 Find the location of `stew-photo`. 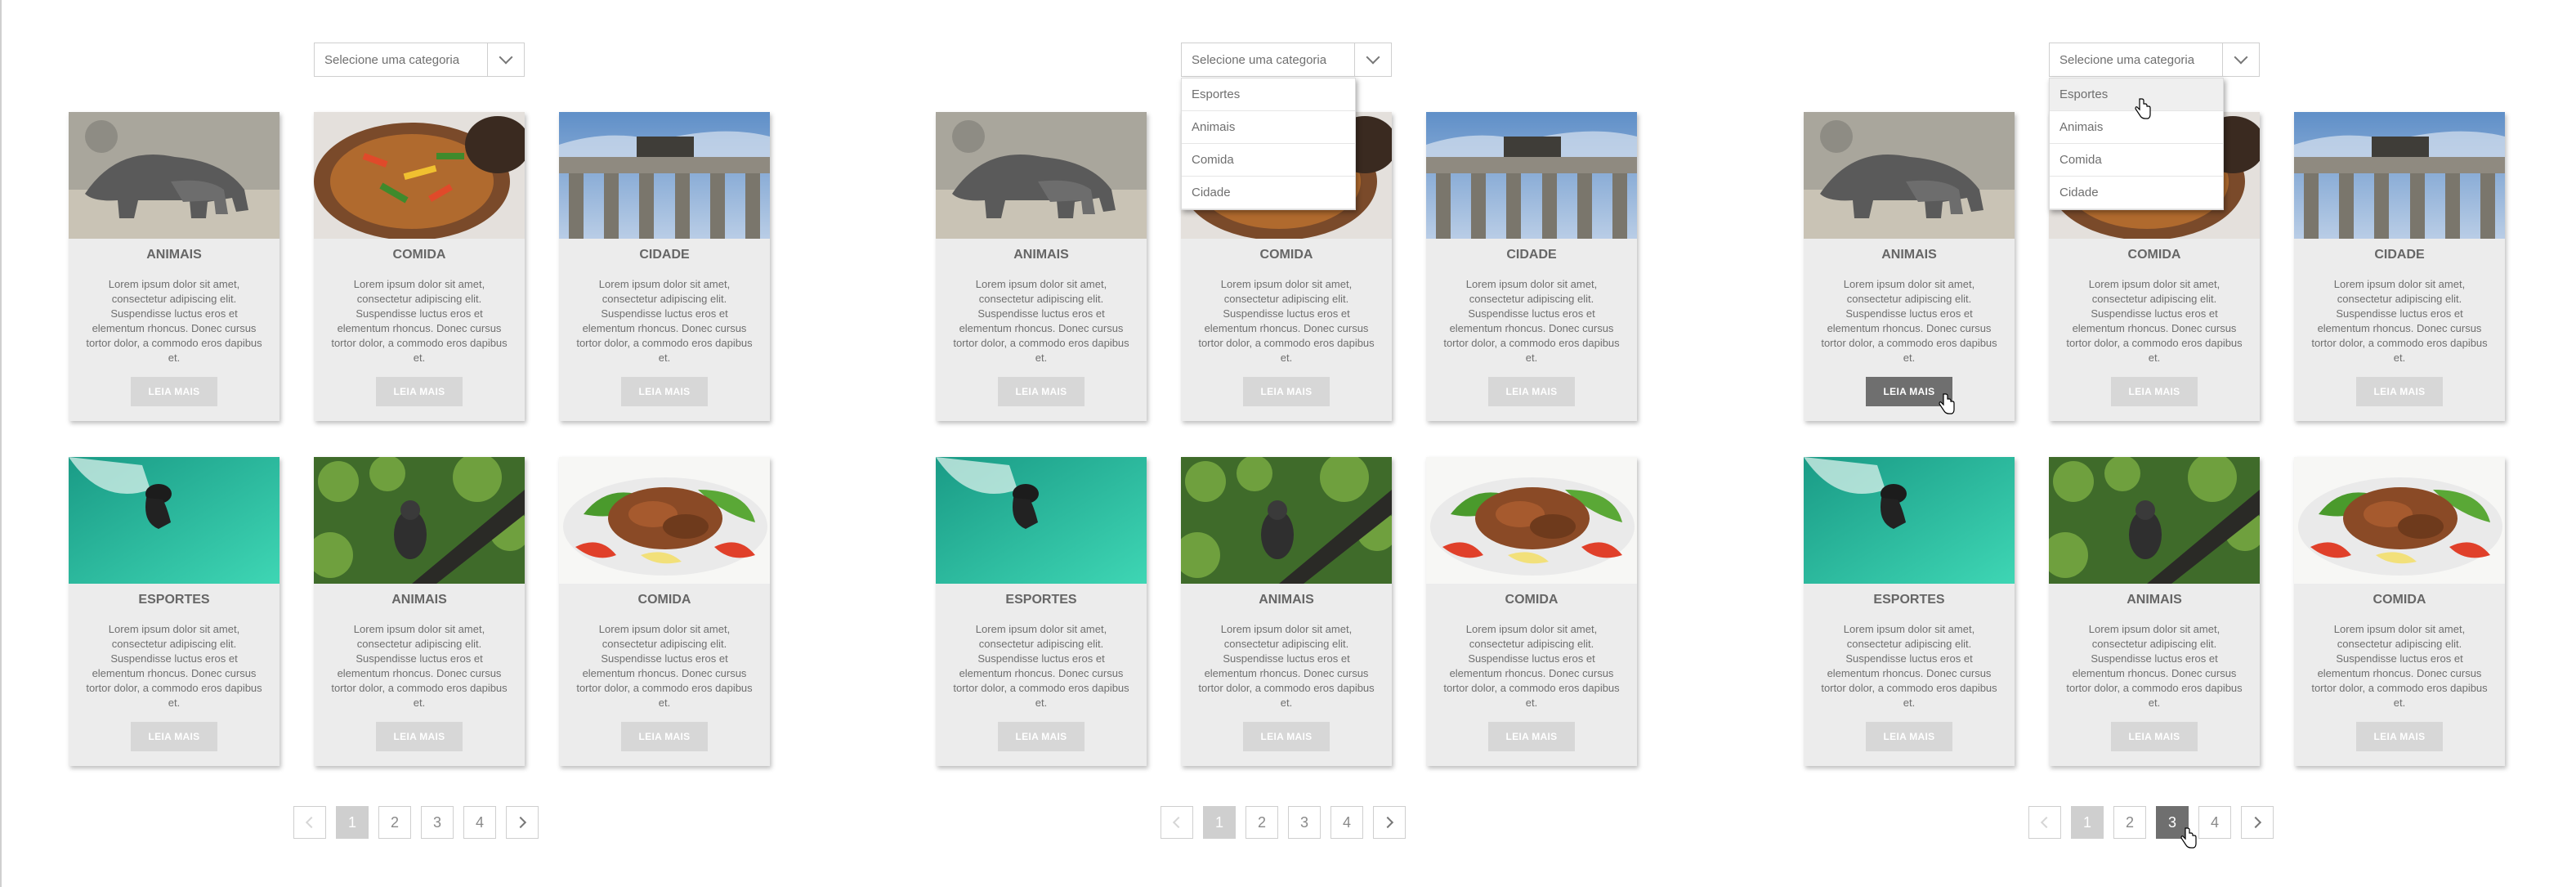

stew-photo is located at coordinates (419, 175).